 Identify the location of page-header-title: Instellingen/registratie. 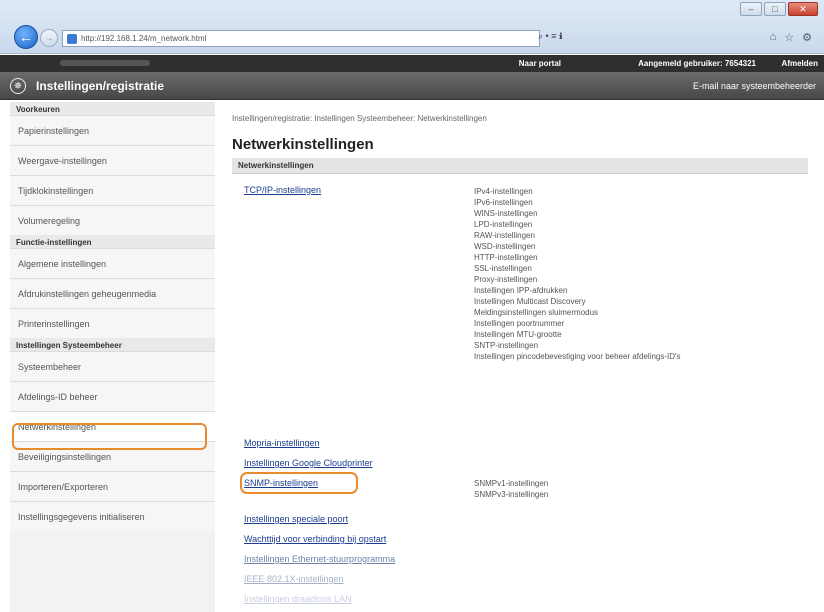
(100, 86).